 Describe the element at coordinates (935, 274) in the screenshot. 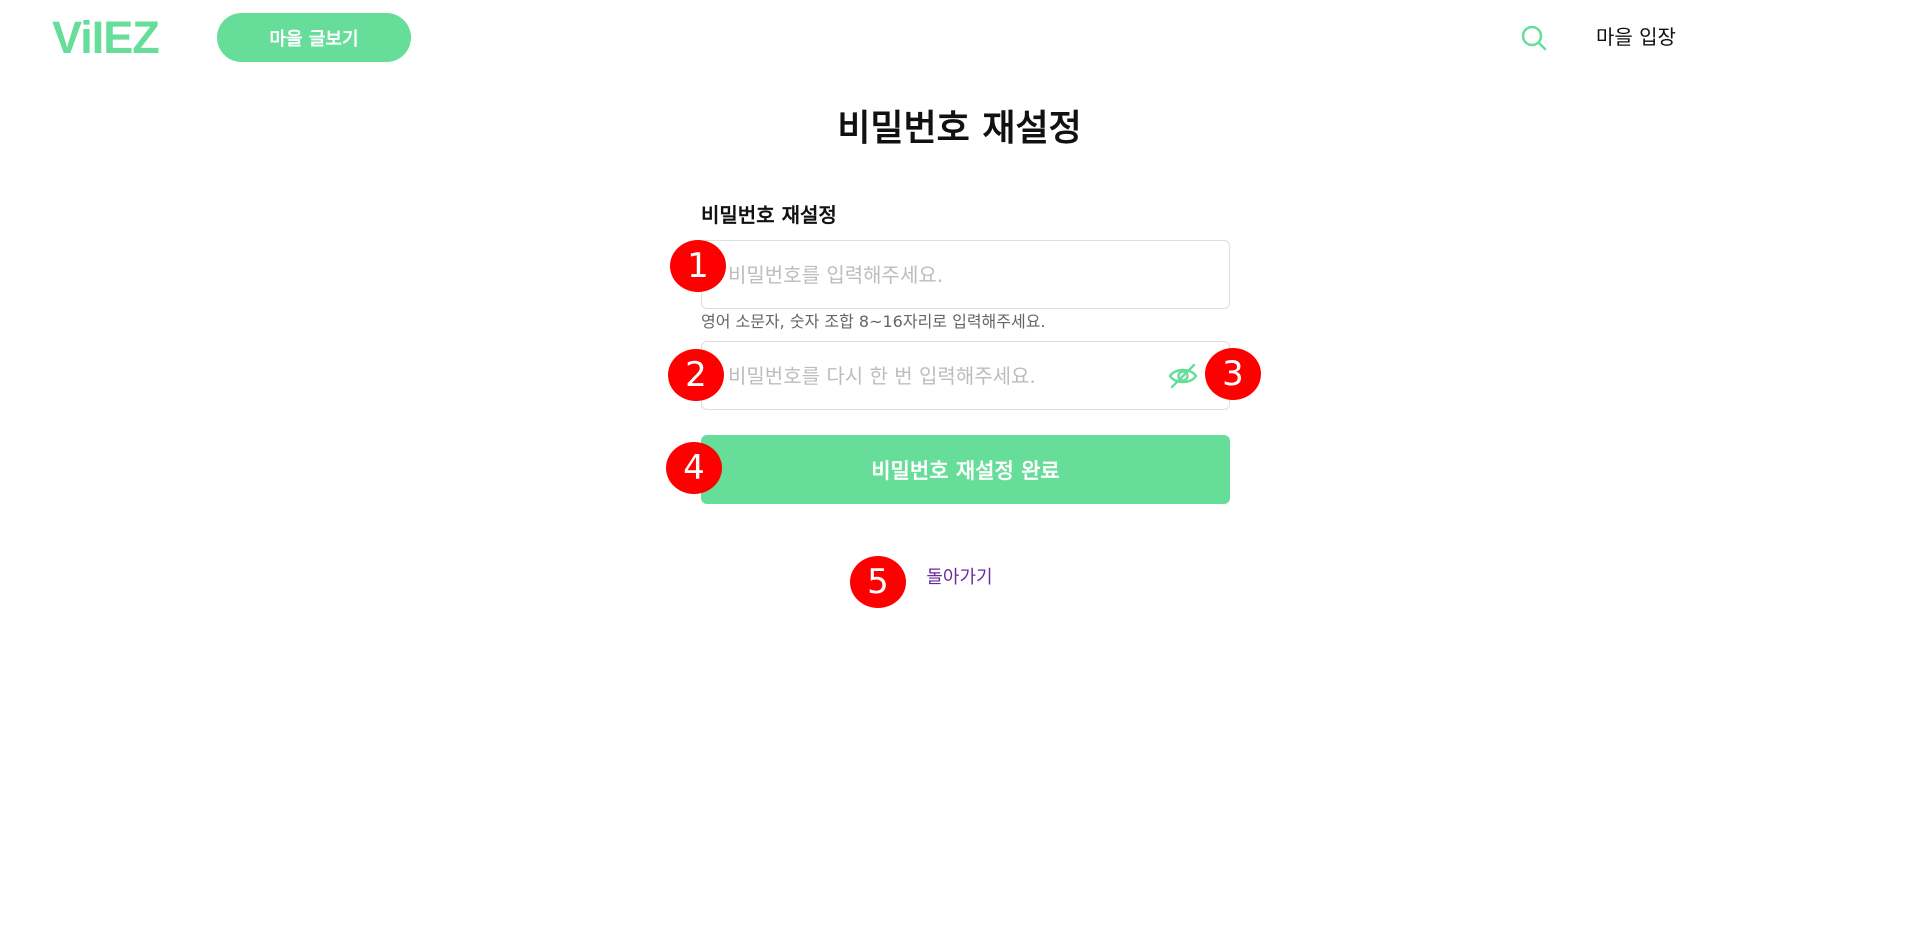

I see `password-input` at that location.